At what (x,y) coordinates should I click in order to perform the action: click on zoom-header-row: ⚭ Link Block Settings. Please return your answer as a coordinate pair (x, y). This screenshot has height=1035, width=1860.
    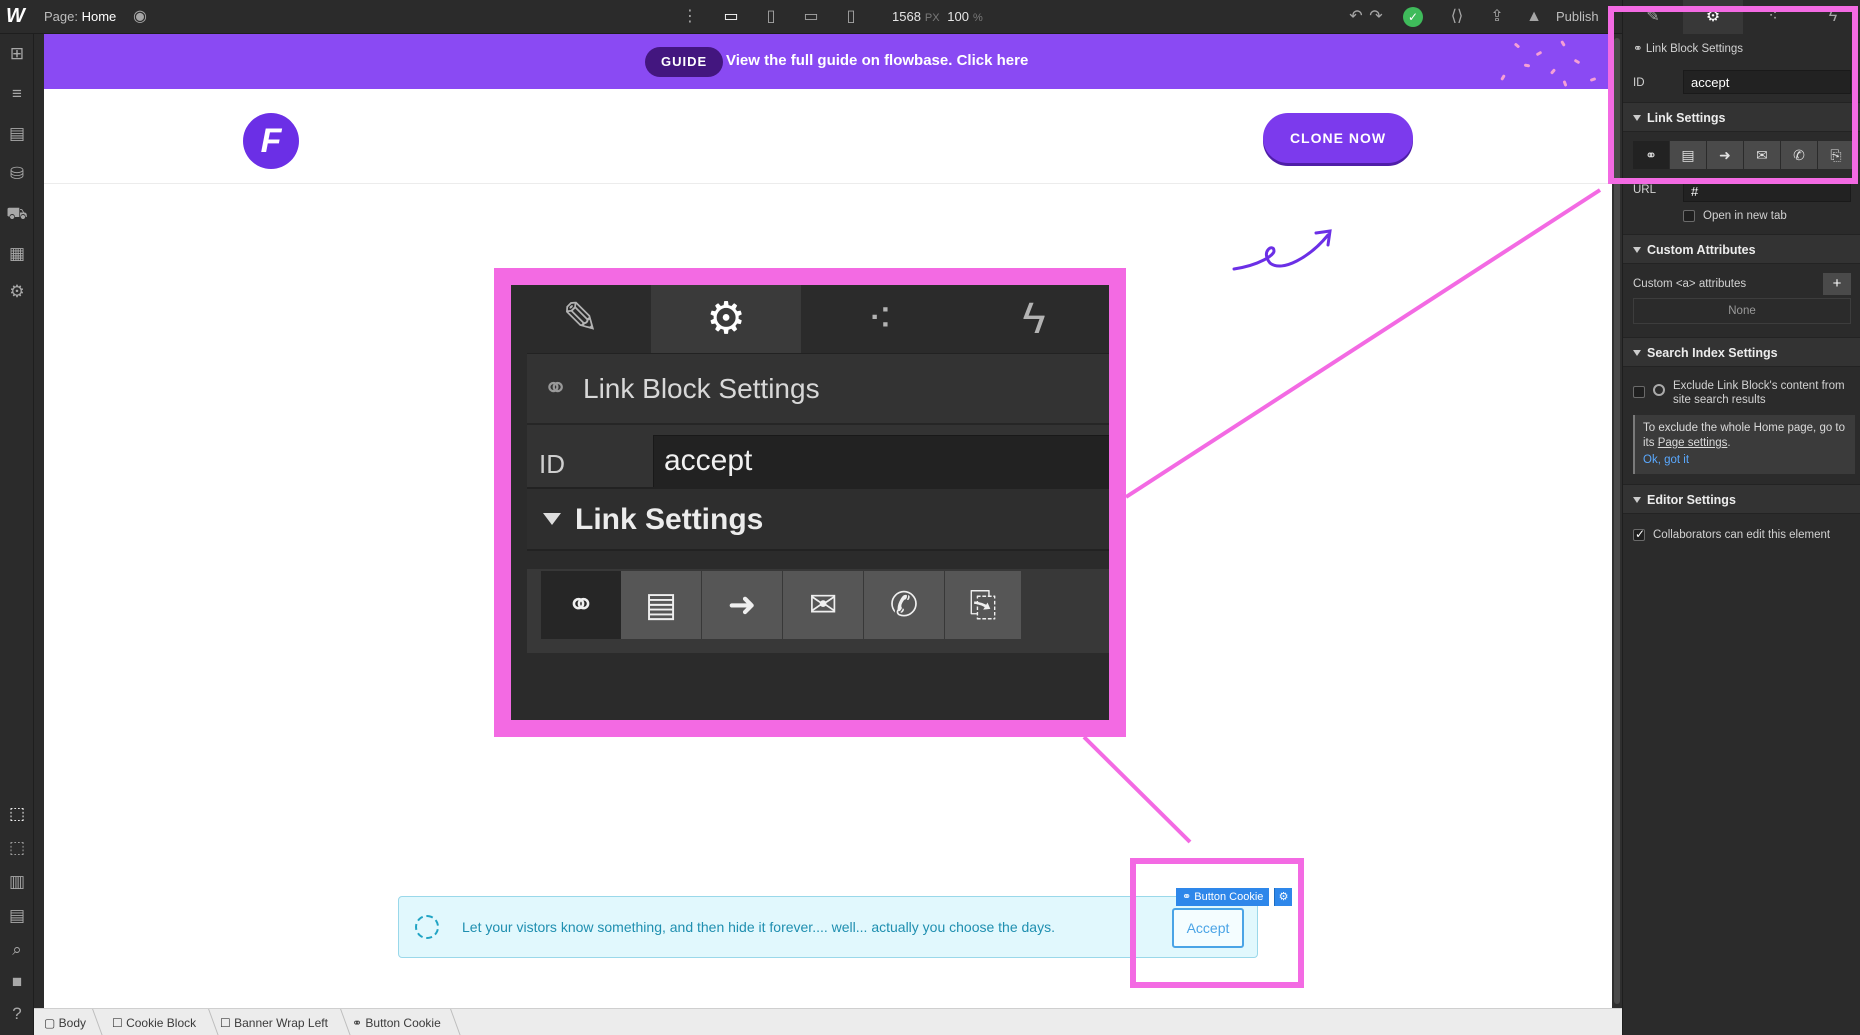
    Looking at the image, I should click on (818, 388).